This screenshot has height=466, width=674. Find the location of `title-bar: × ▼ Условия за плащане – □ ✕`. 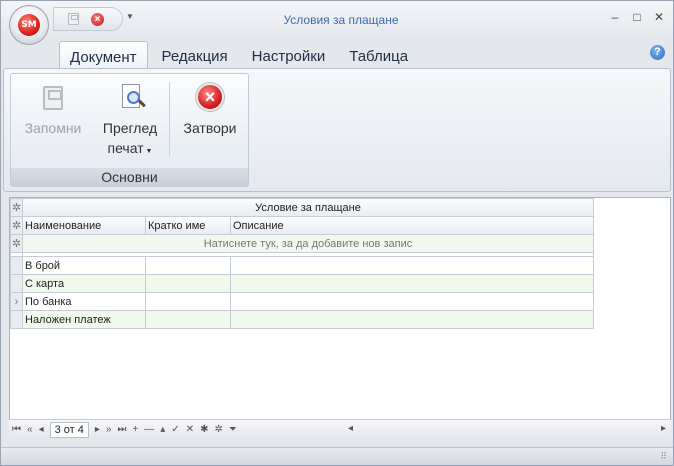

title-bar: × ▼ Условия за плащане – □ ✕ is located at coordinates (337, 20).